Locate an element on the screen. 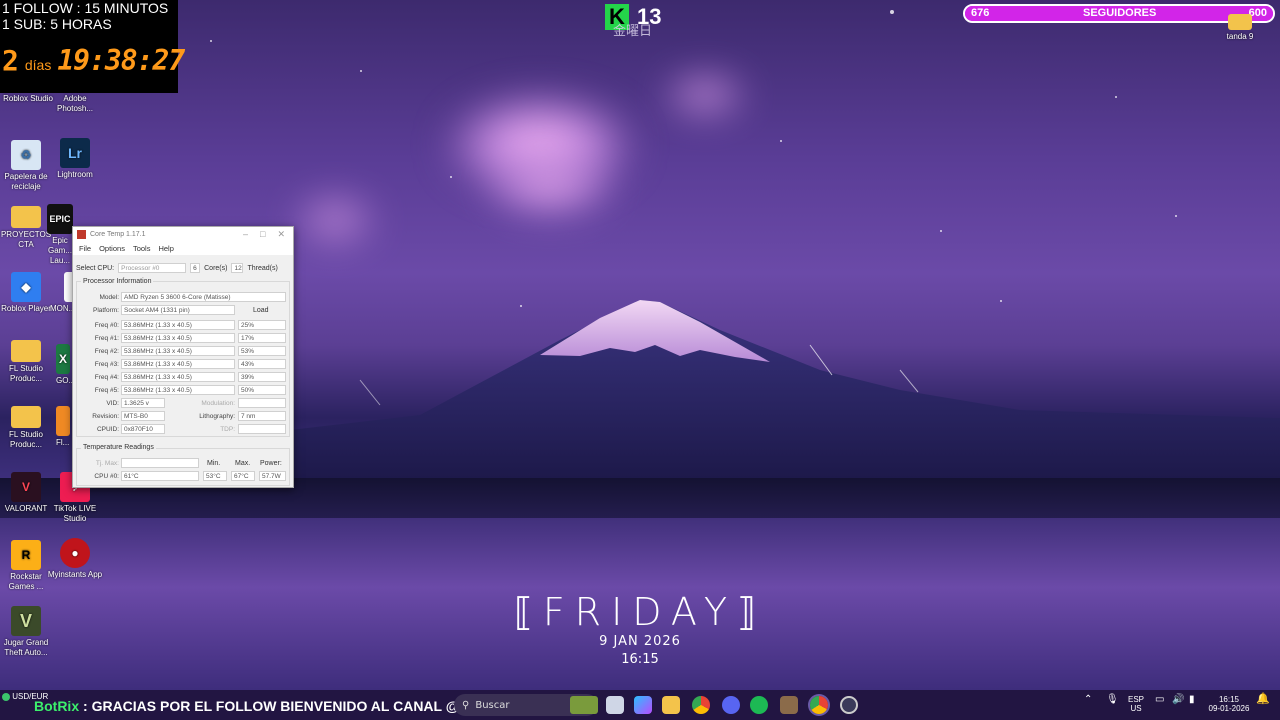 The image size is (1280, 720). obs-icon is located at coordinates (849, 705).